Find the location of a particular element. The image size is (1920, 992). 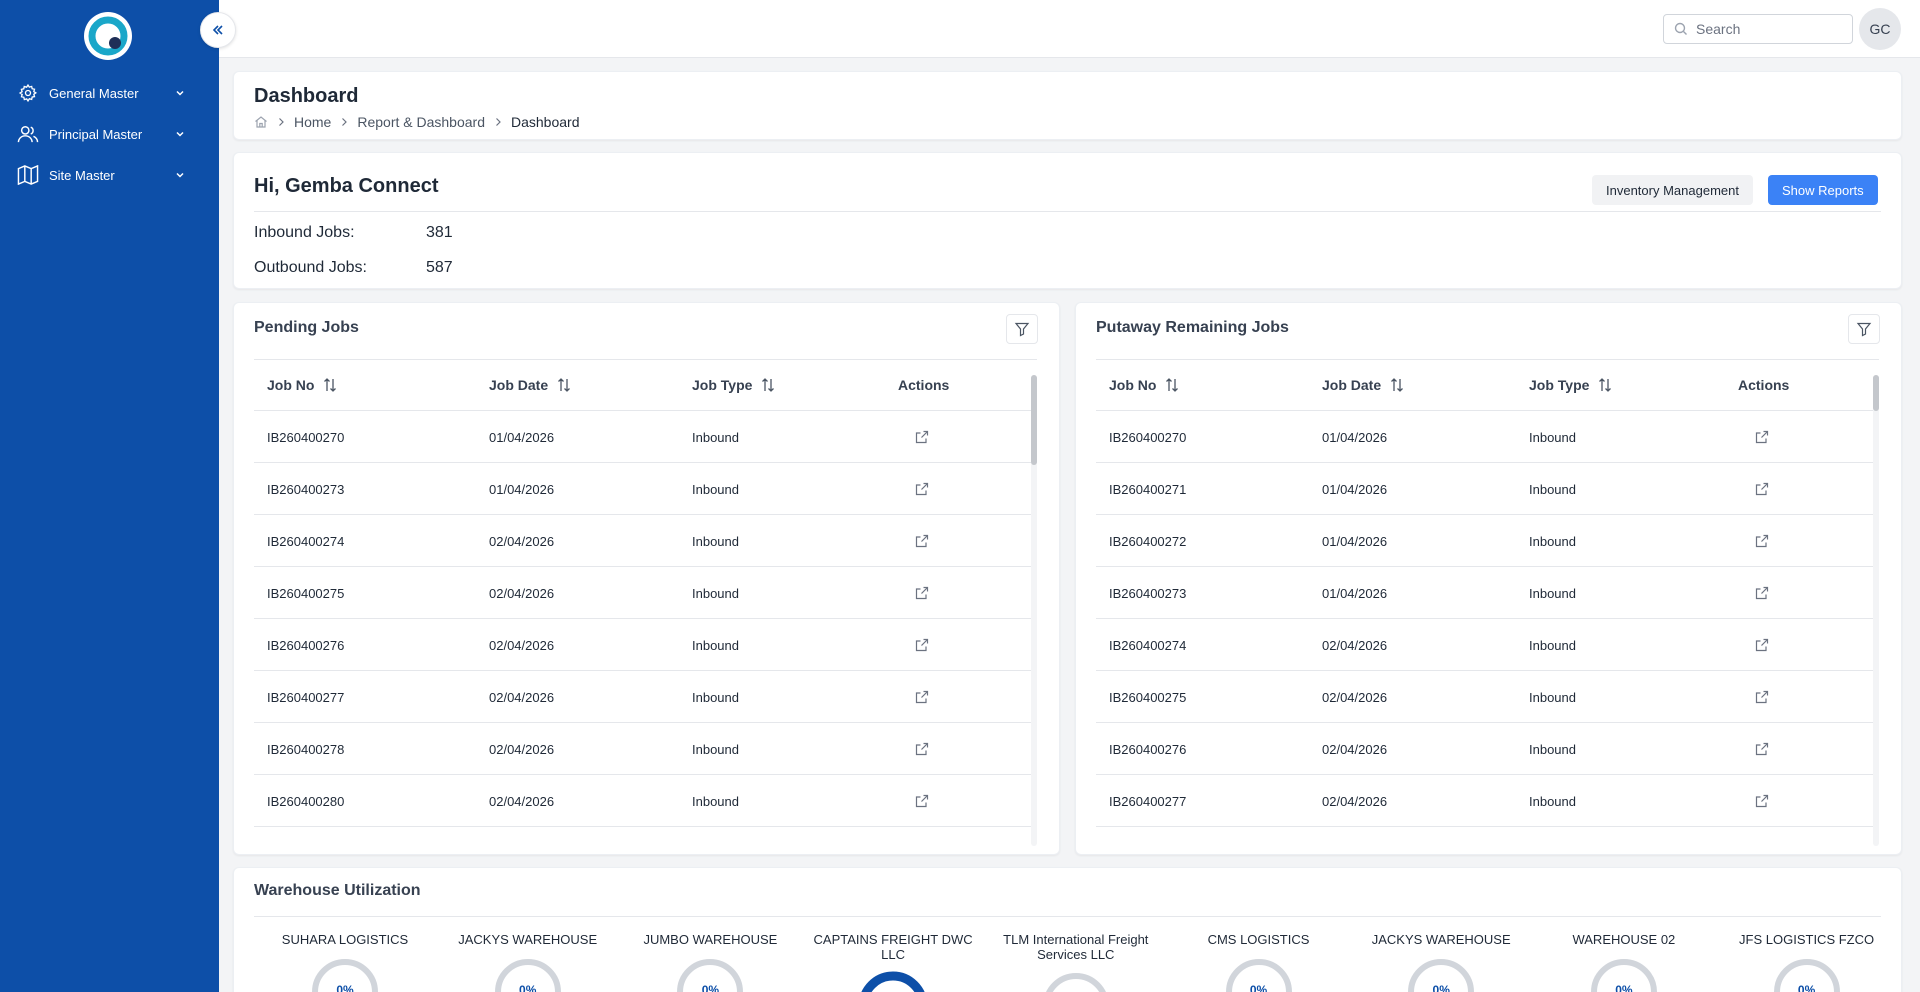

show-reports-button: Show Reports is located at coordinates (1823, 190).